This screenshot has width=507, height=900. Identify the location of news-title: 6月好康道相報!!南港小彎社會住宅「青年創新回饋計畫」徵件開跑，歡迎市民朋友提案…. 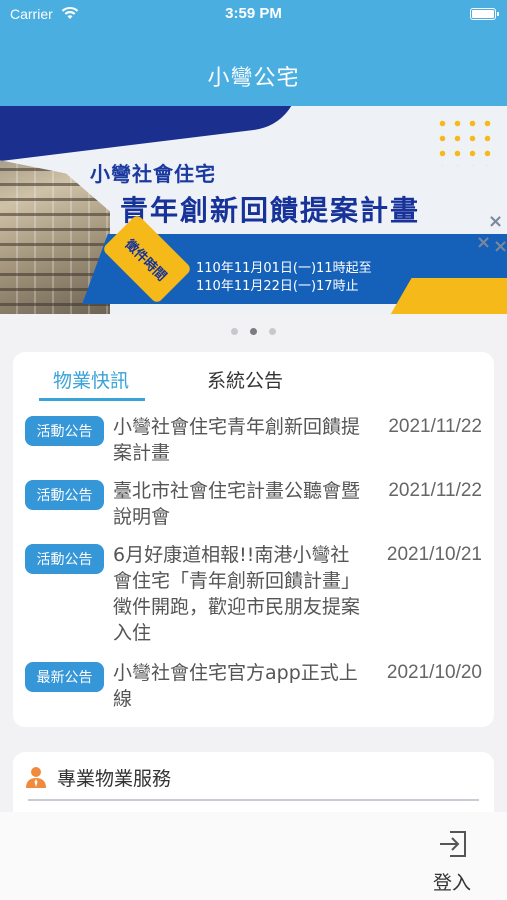
(237, 594).